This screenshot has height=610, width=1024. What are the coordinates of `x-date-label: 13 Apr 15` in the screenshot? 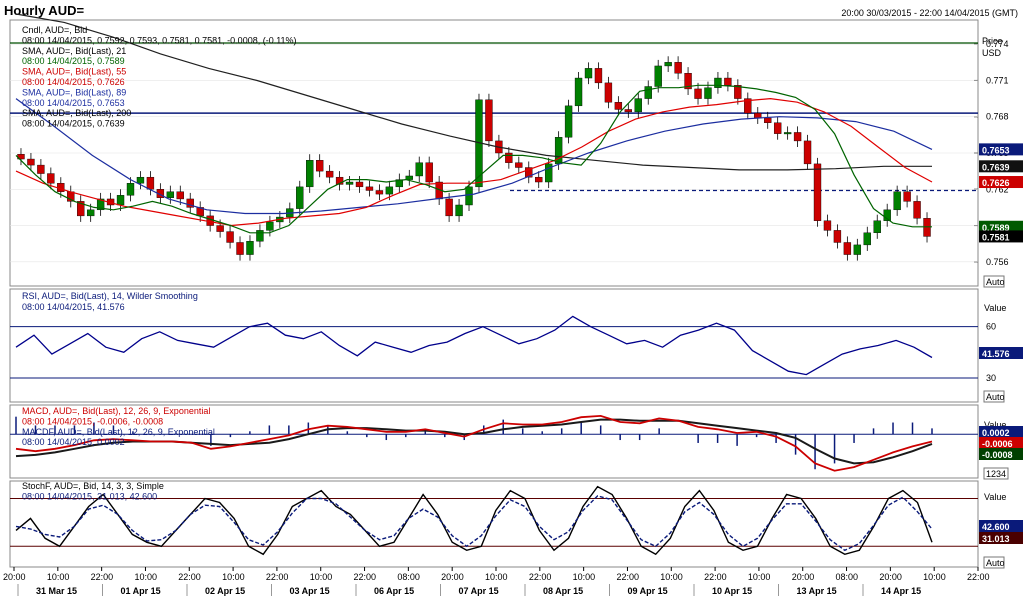 It's located at (817, 591).